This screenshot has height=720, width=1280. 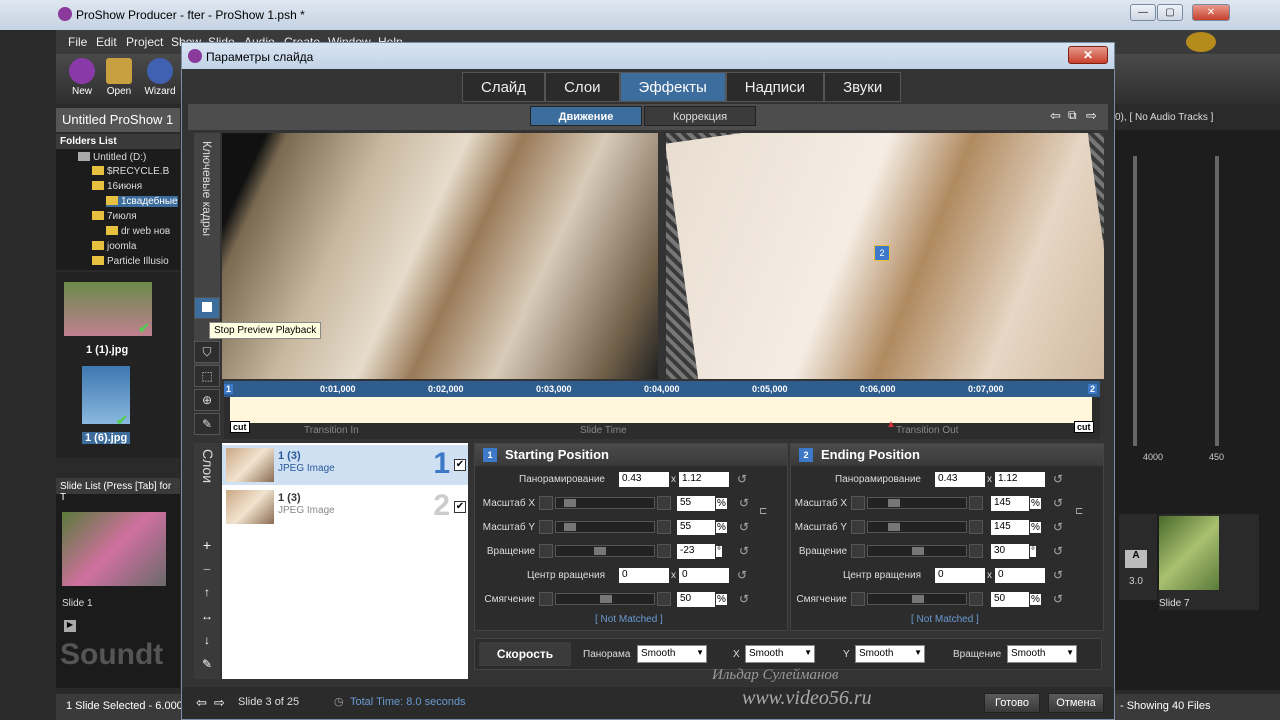 What do you see at coordinates (1010, 503) in the screenshot?
I see `scale-x-input: 145` at bounding box center [1010, 503].